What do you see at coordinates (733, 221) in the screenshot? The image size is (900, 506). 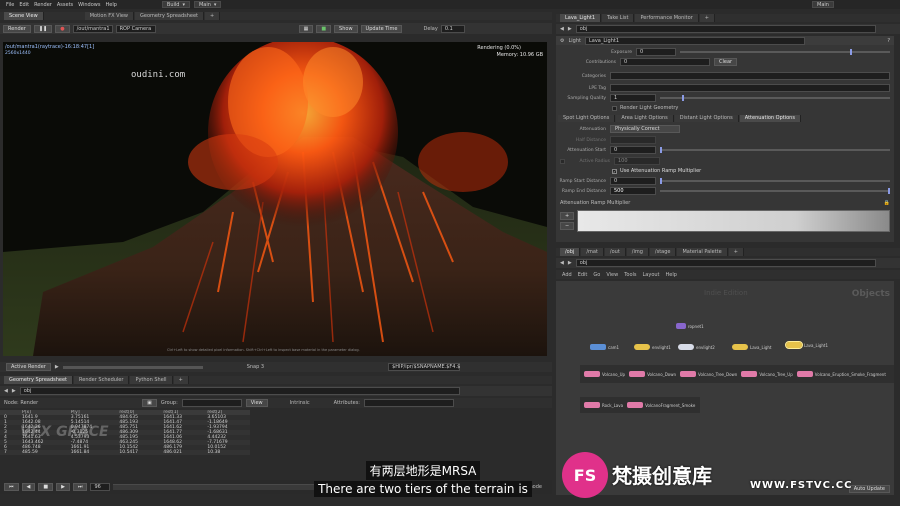 I see `ramp-gradient` at bounding box center [733, 221].